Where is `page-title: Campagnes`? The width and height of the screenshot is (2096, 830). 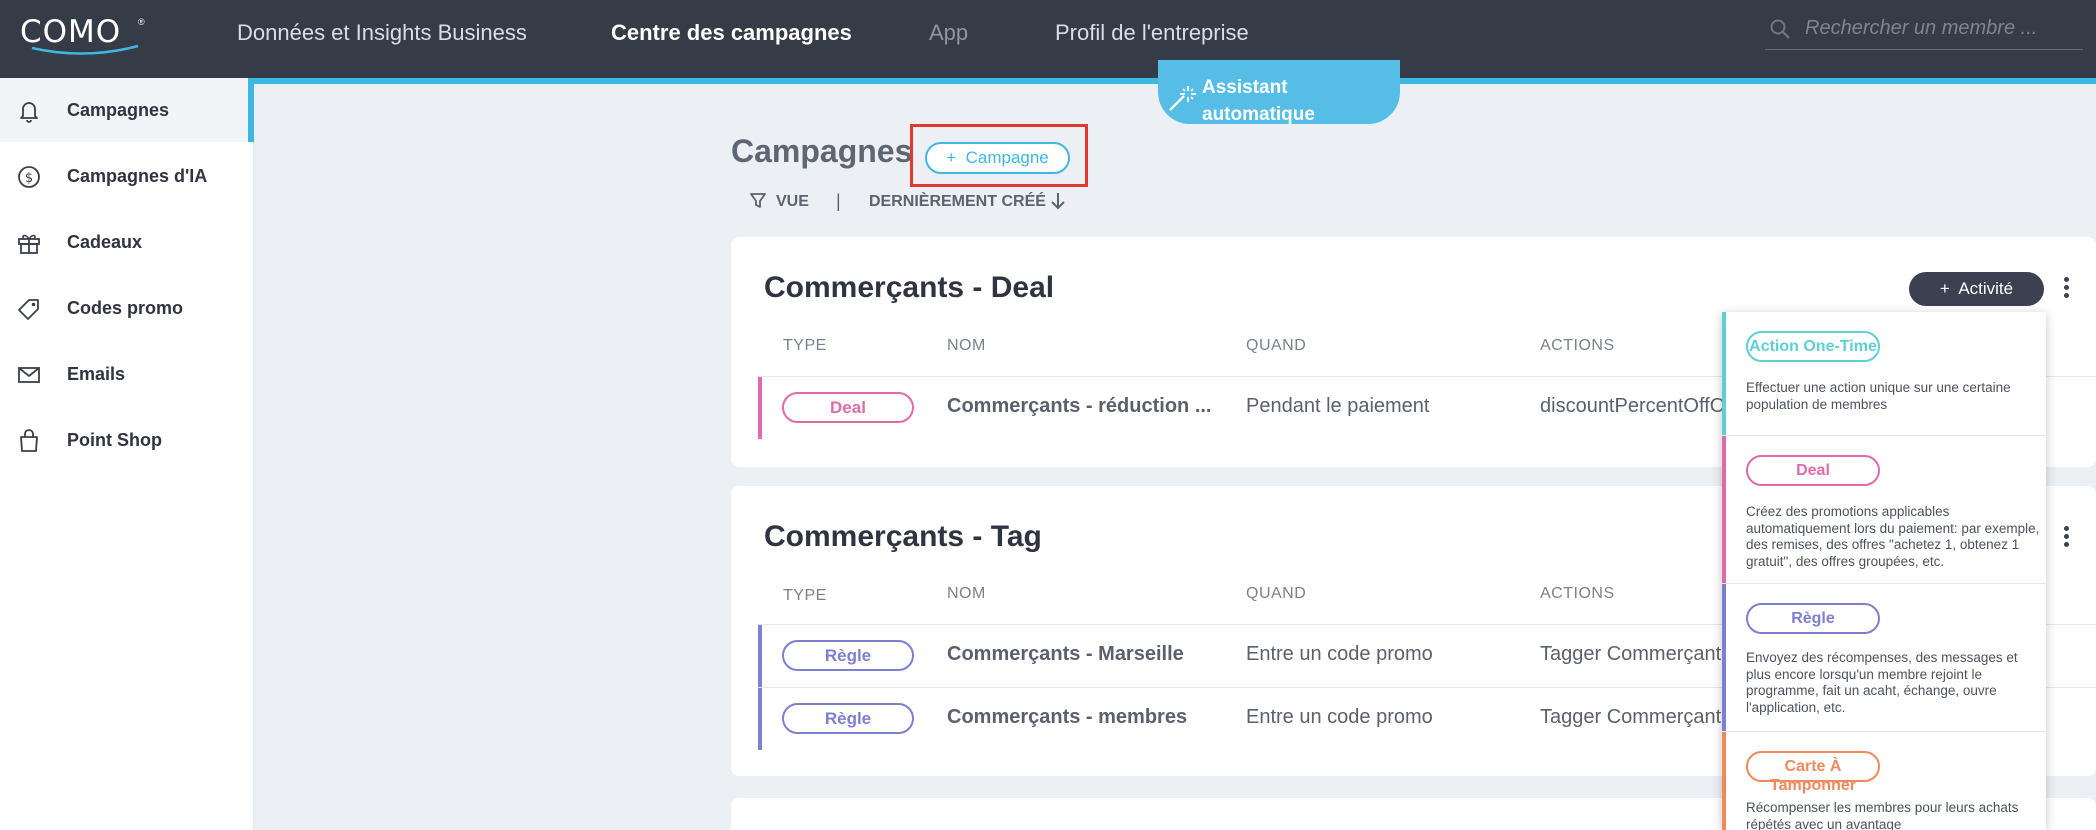 page-title: Campagnes is located at coordinates (822, 151).